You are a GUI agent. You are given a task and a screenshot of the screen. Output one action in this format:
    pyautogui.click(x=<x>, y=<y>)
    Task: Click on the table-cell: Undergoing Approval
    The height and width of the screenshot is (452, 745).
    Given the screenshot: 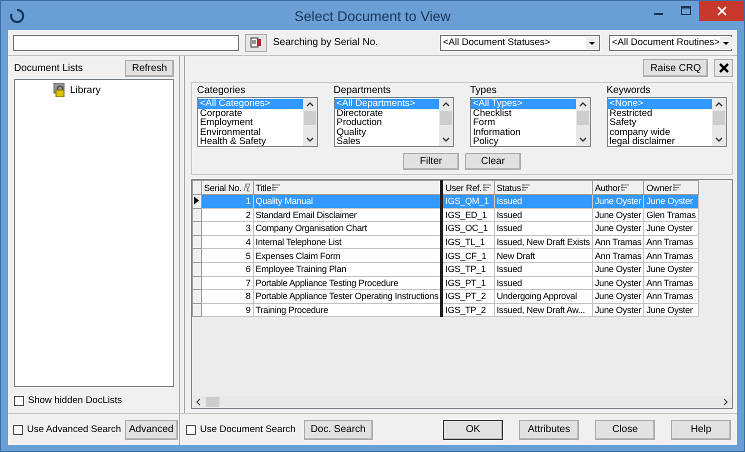 What is the action you would take?
    pyautogui.click(x=543, y=297)
    